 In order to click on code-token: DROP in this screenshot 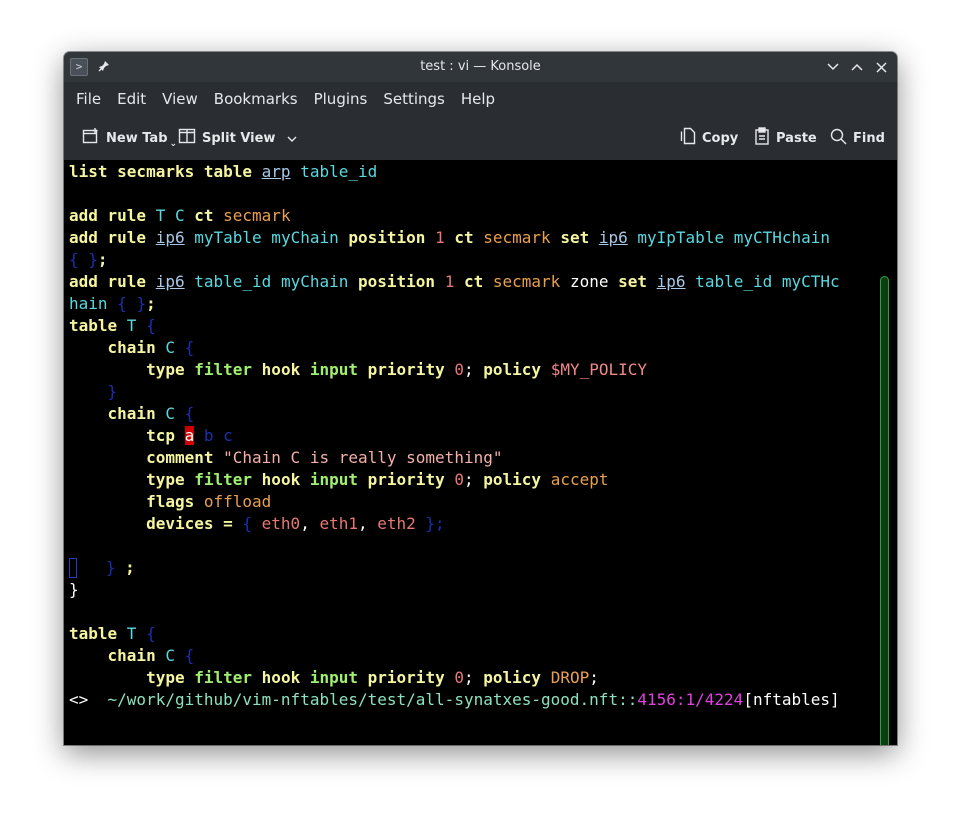, I will do `click(570, 677)`.